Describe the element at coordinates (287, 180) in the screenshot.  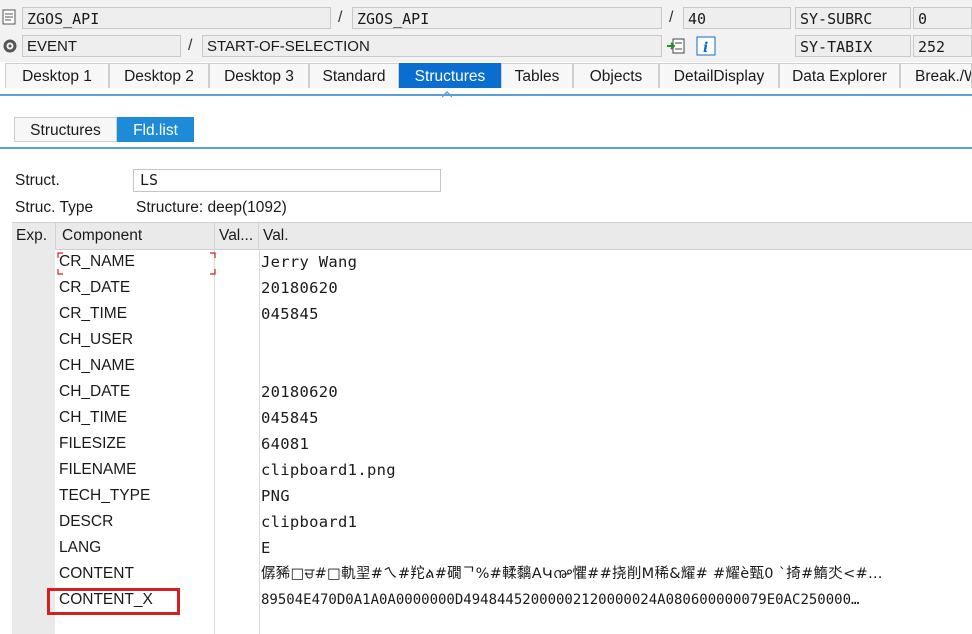
I see `struct-input: LS` at that location.